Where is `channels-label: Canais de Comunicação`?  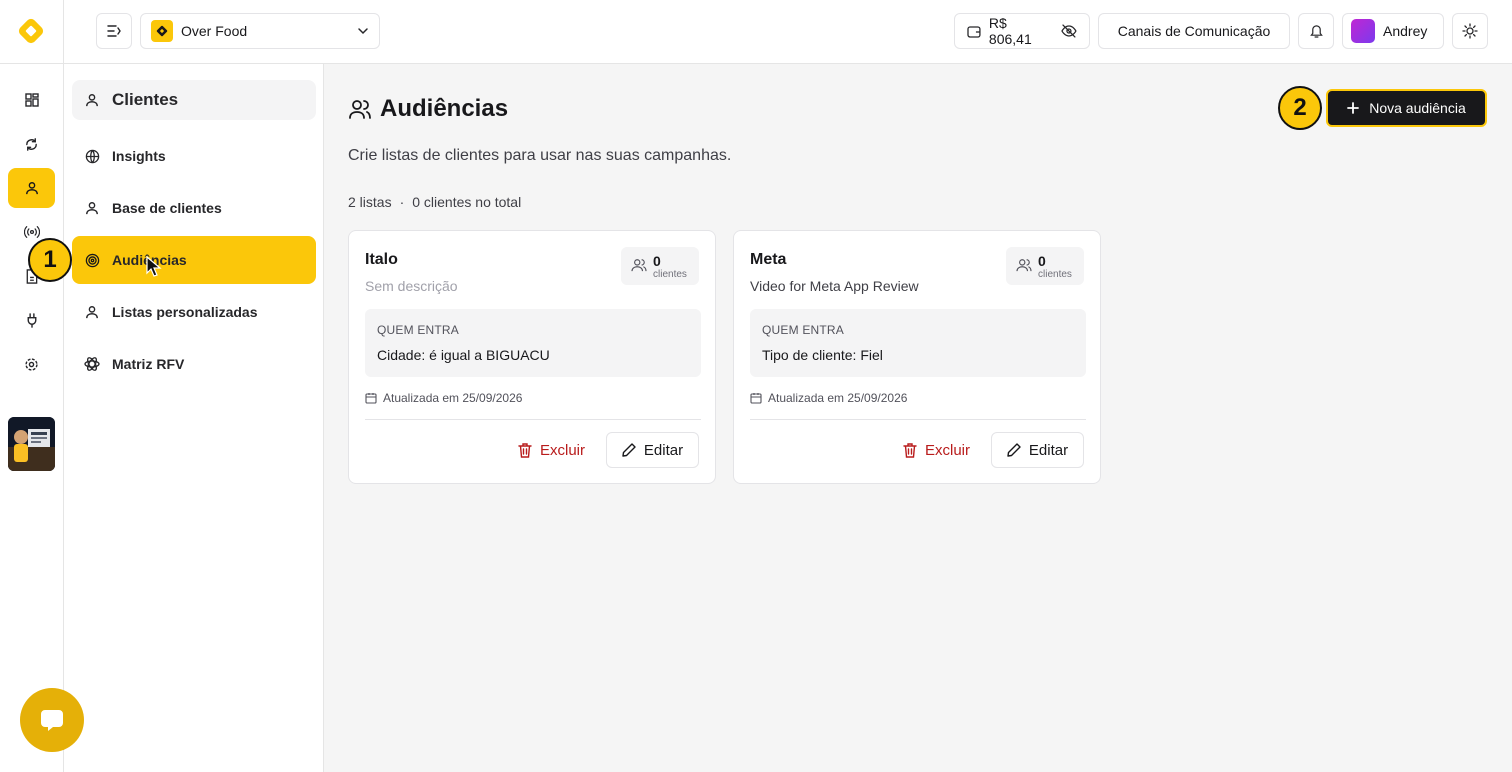 channels-label: Canais de Comunicação is located at coordinates (1194, 31).